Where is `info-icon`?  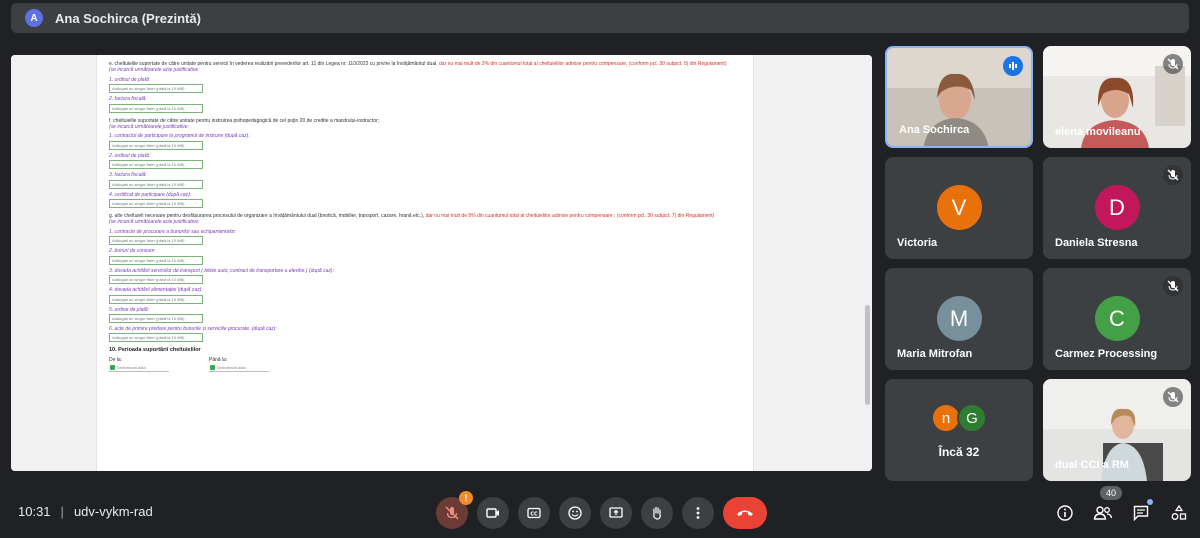 info-icon is located at coordinates (1065, 513).